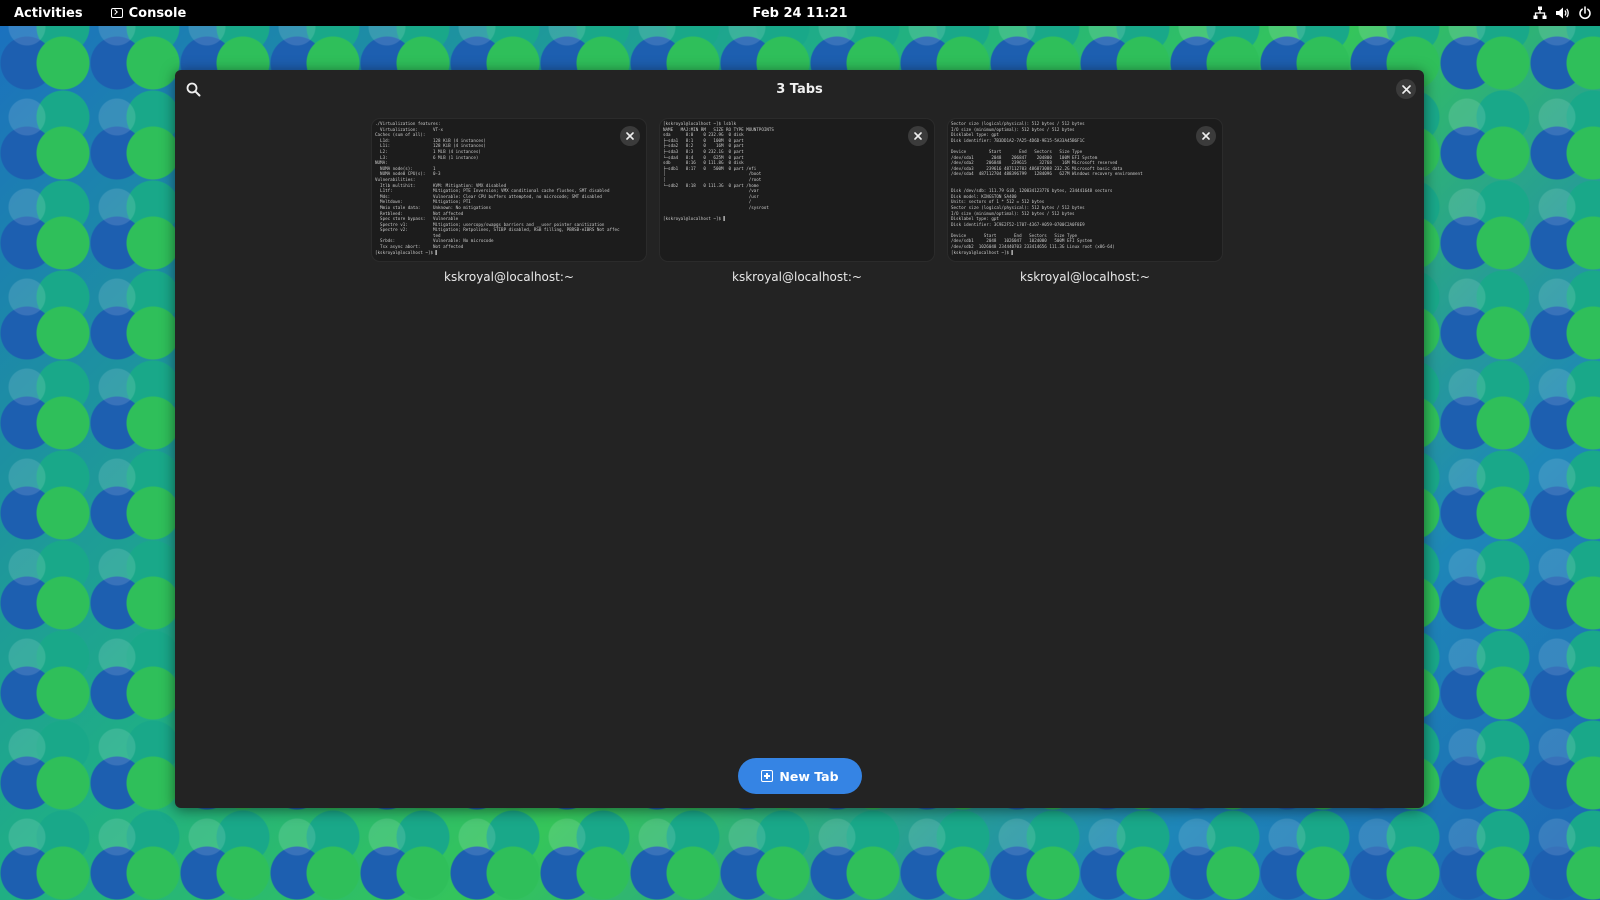  What do you see at coordinates (193, 89) in the screenshot?
I see `search-icon` at bounding box center [193, 89].